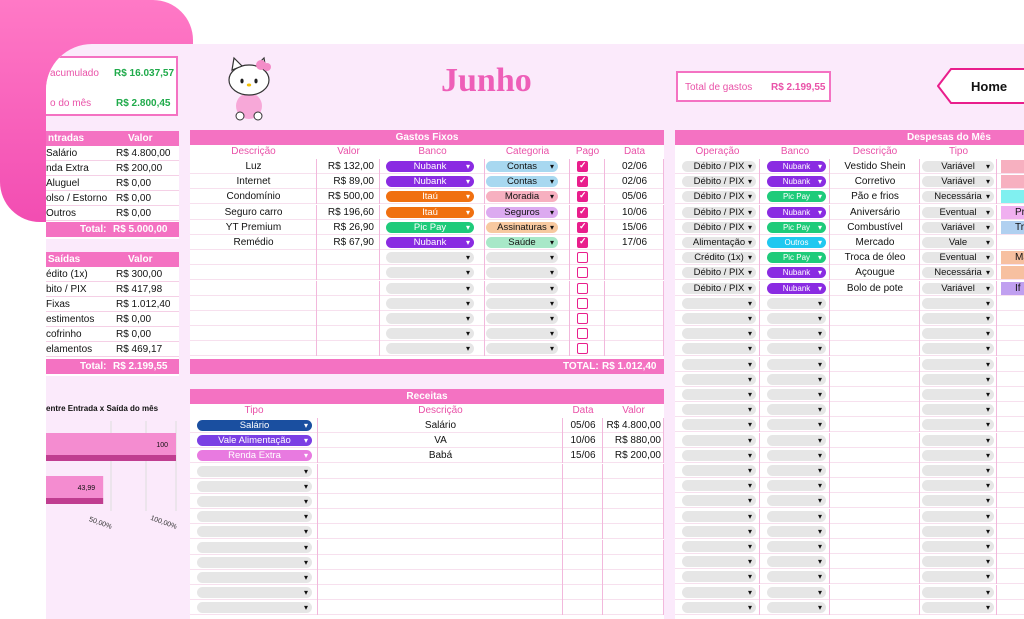 The image size is (1024, 619). What do you see at coordinates (522, 182) in the screenshot?
I see `category-dropdown: Contas` at bounding box center [522, 182].